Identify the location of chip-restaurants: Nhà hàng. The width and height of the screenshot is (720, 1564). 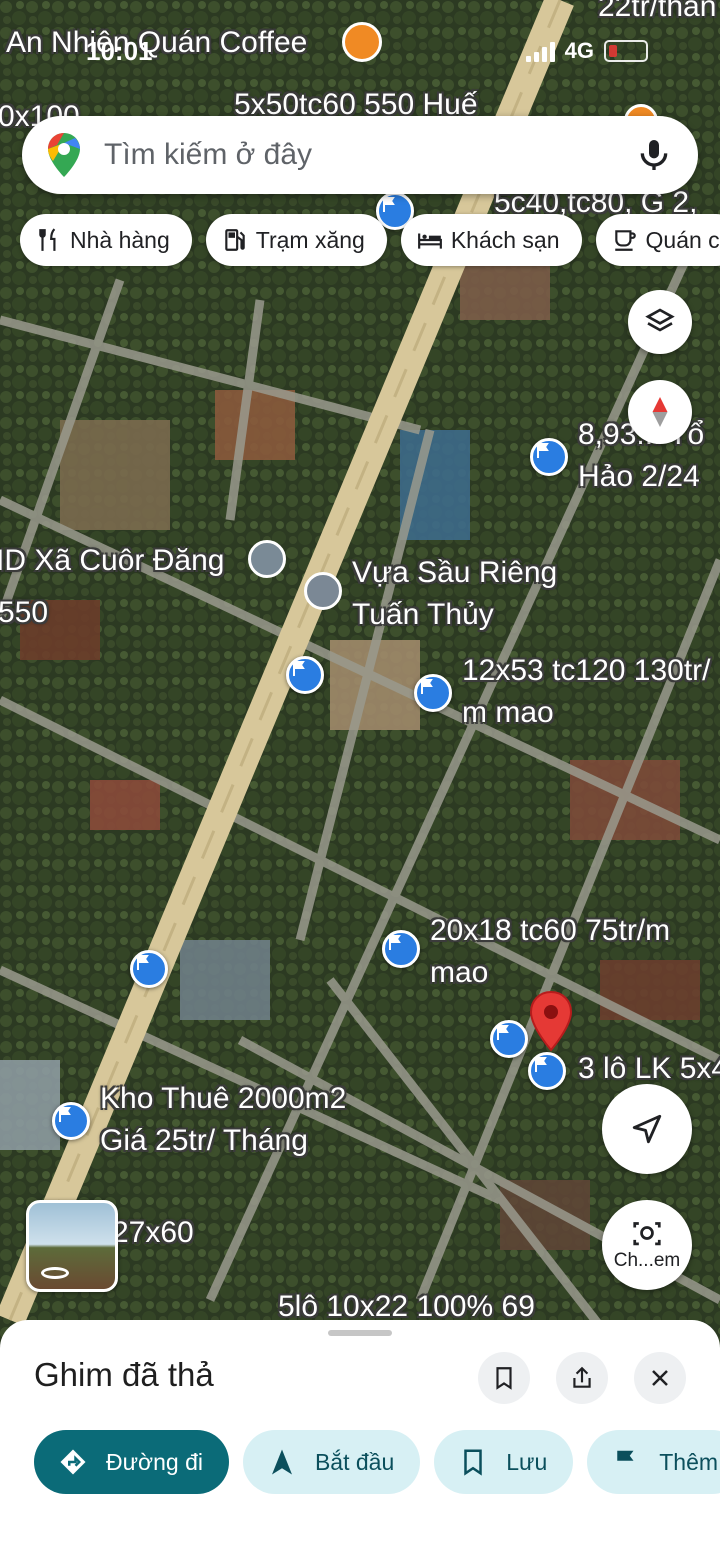
(106, 240).